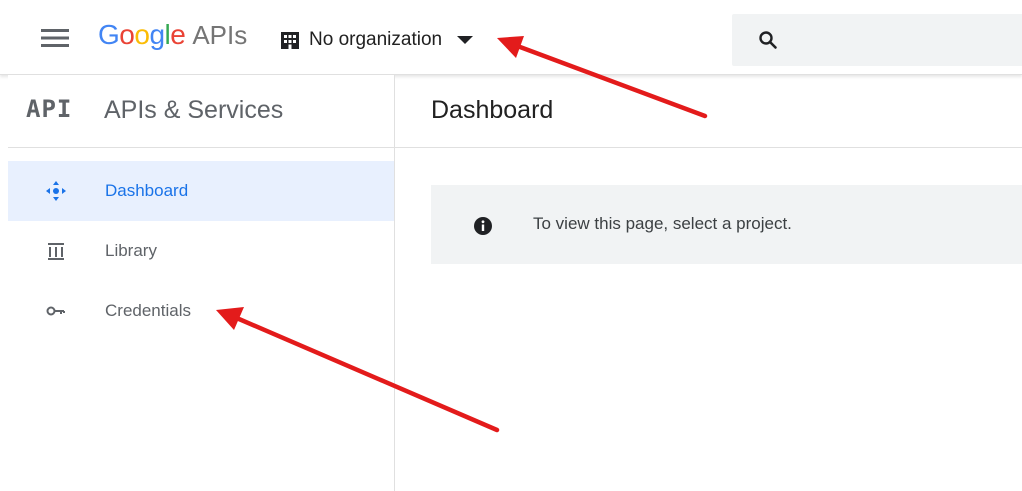 The image size is (1022, 491). Describe the element at coordinates (131, 250) in the screenshot. I see `sidebar-item-label: Library` at that location.